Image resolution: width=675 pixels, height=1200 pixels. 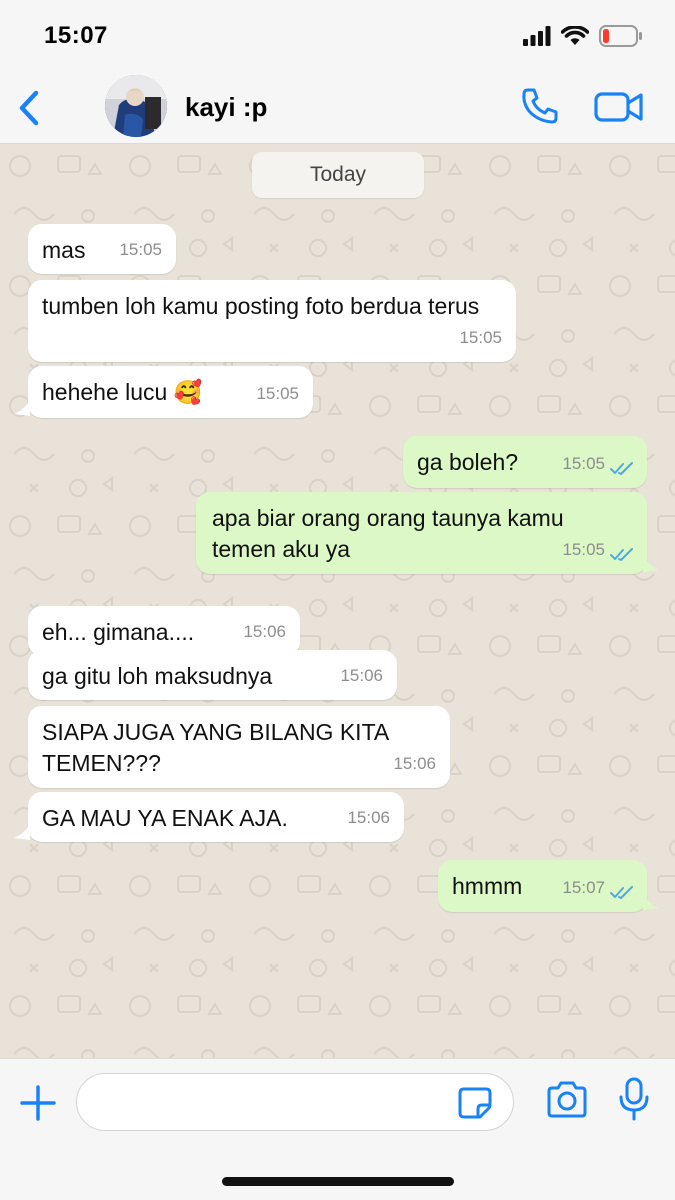 What do you see at coordinates (64, 250) in the screenshot?
I see `message-text: mas` at bounding box center [64, 250].